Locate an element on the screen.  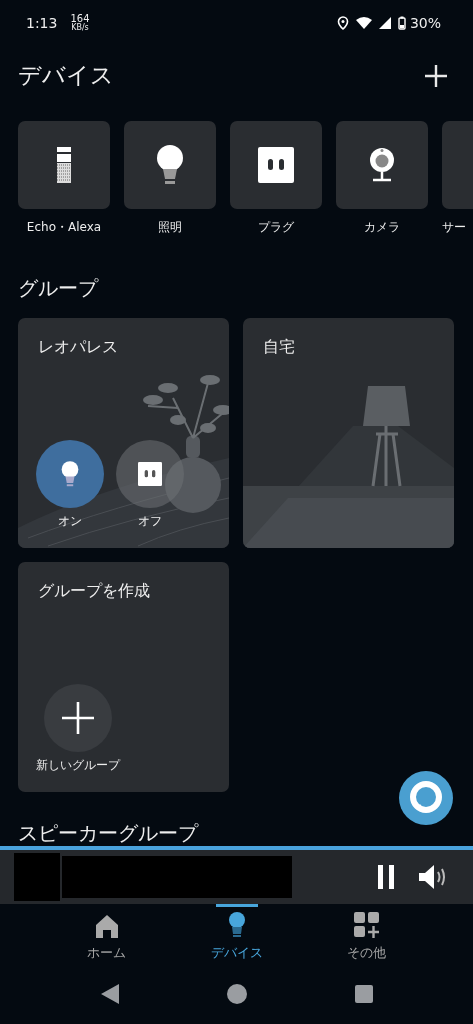
group-name: グループを作成 is located at coordinates (94, 591).